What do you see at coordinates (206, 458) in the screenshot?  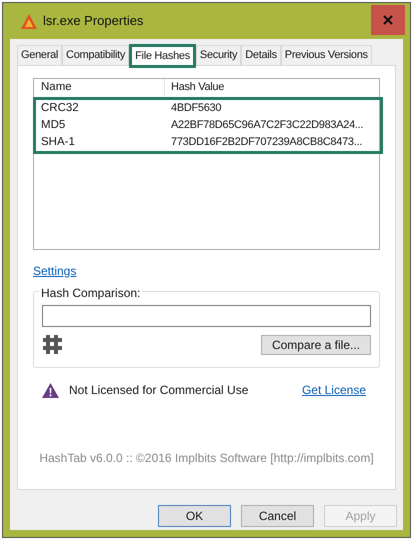 I see `footer-text: HashTab v6.0.0 :: ©2016 Implbits Software [http://implbits.com]` at bounding box center [206, 458].